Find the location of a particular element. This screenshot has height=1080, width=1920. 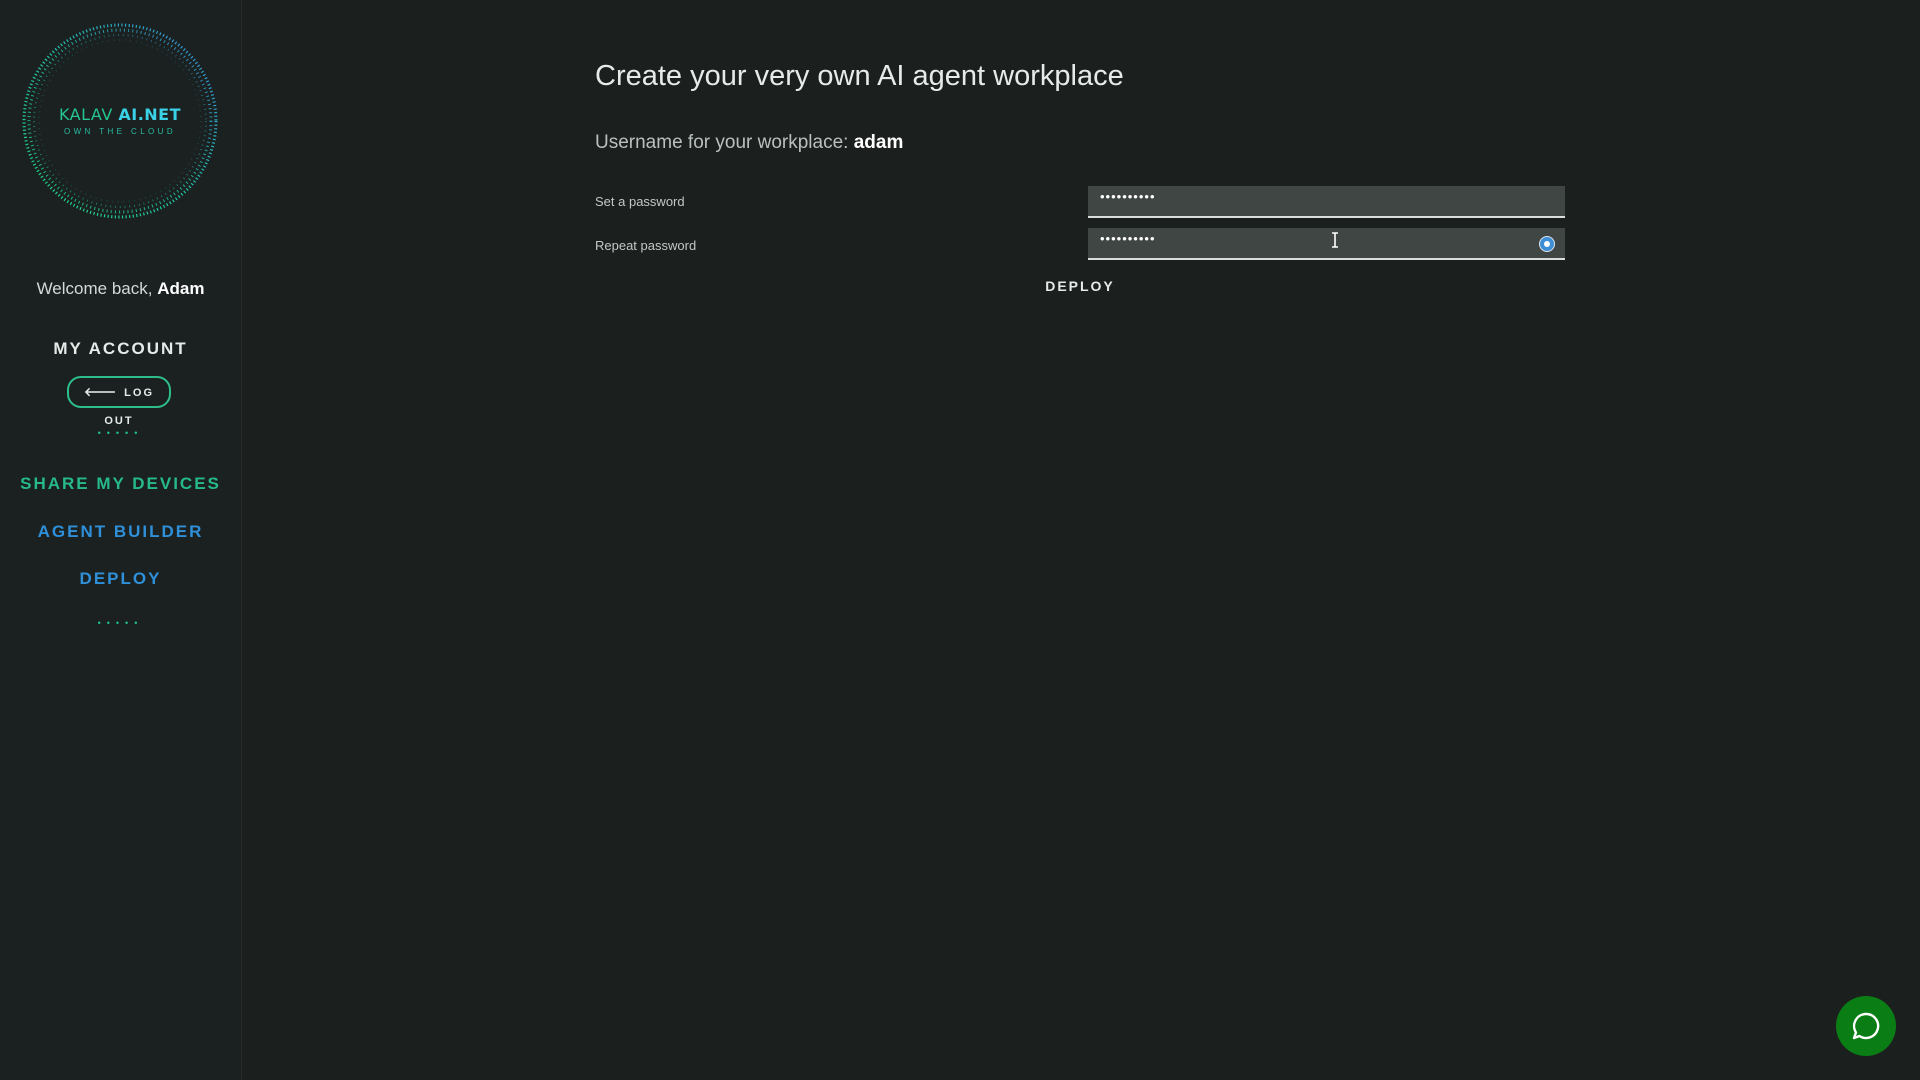

logo-tagline: OWN THE CLOUD is located at coordinates (120, 131).